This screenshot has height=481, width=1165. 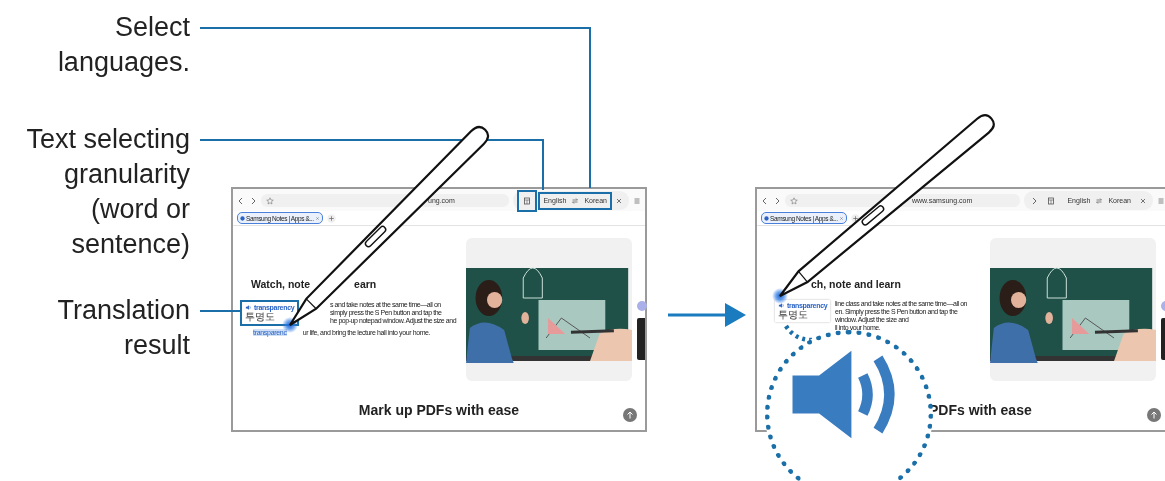 What do you see at coordinates (439, 410) in the screenshot?
I see `section-title: Mark up PDFs with ease` at bounding box center [439, 410].